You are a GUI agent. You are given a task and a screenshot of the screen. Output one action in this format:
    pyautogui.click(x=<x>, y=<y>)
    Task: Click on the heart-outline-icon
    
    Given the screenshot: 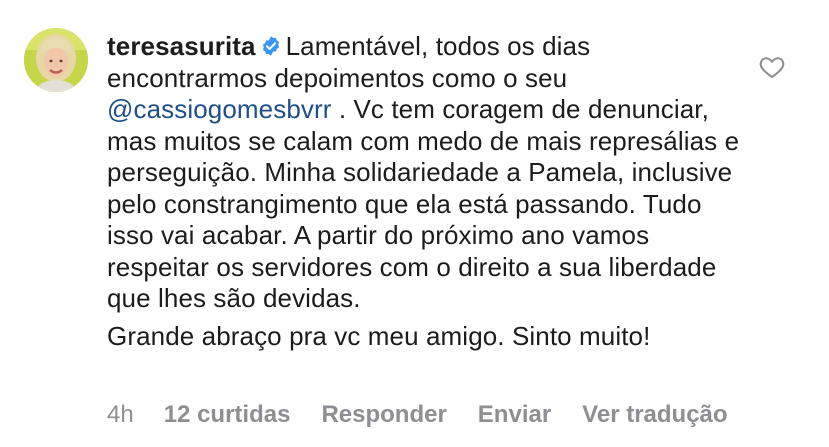 What is the action you would take?
    pyautogui.click(x=772, y=67)
    